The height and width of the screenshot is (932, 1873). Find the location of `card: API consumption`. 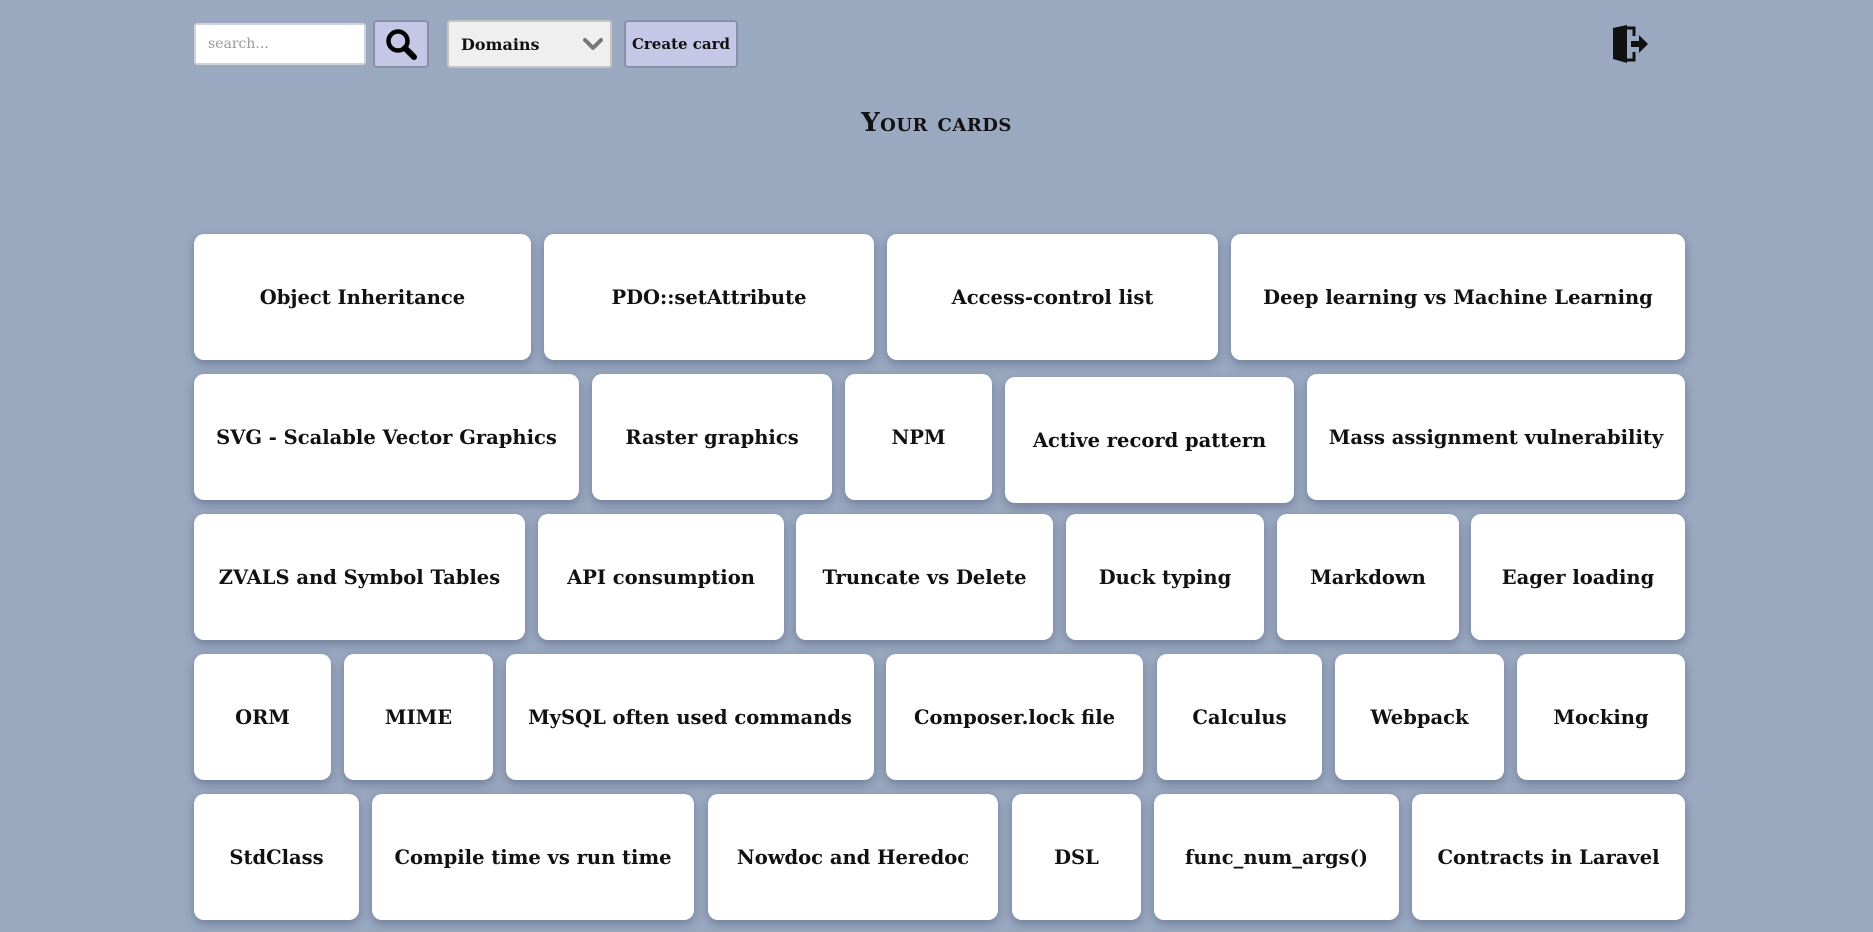

card: API consumption is located at coordinates (661, 577).